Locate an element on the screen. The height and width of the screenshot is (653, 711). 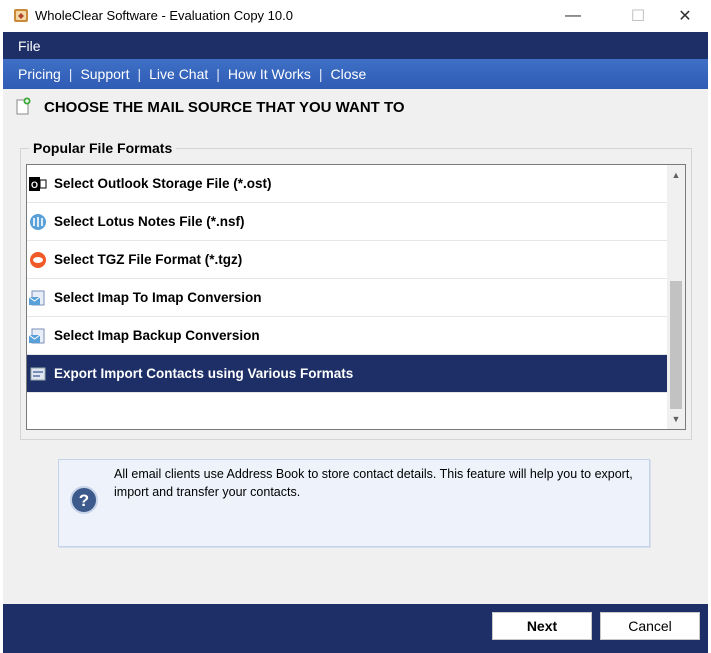
list-item-outlook-ost: O Select Outlook Storage File (*.ost) is located at coordinates (347, 184).